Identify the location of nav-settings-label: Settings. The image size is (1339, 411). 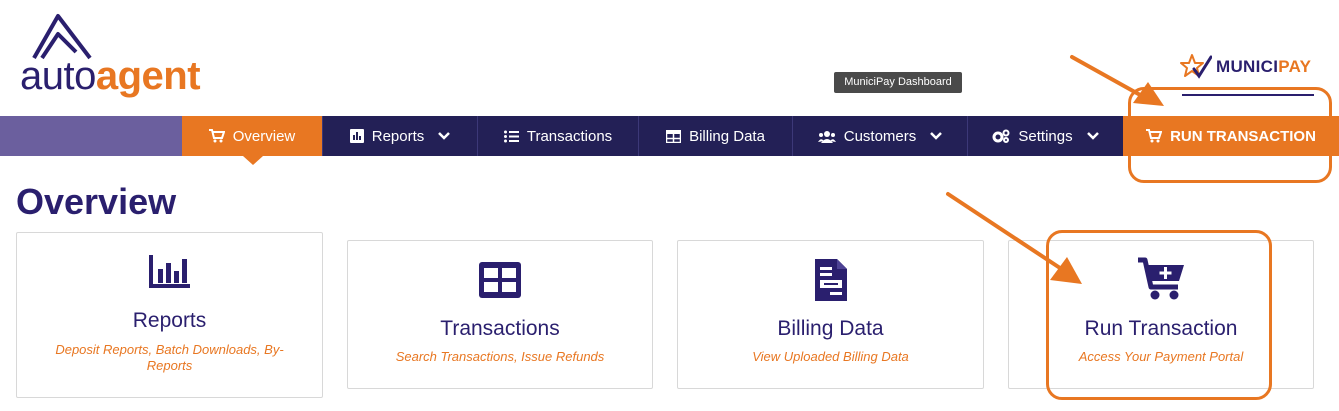
(1045, 136).